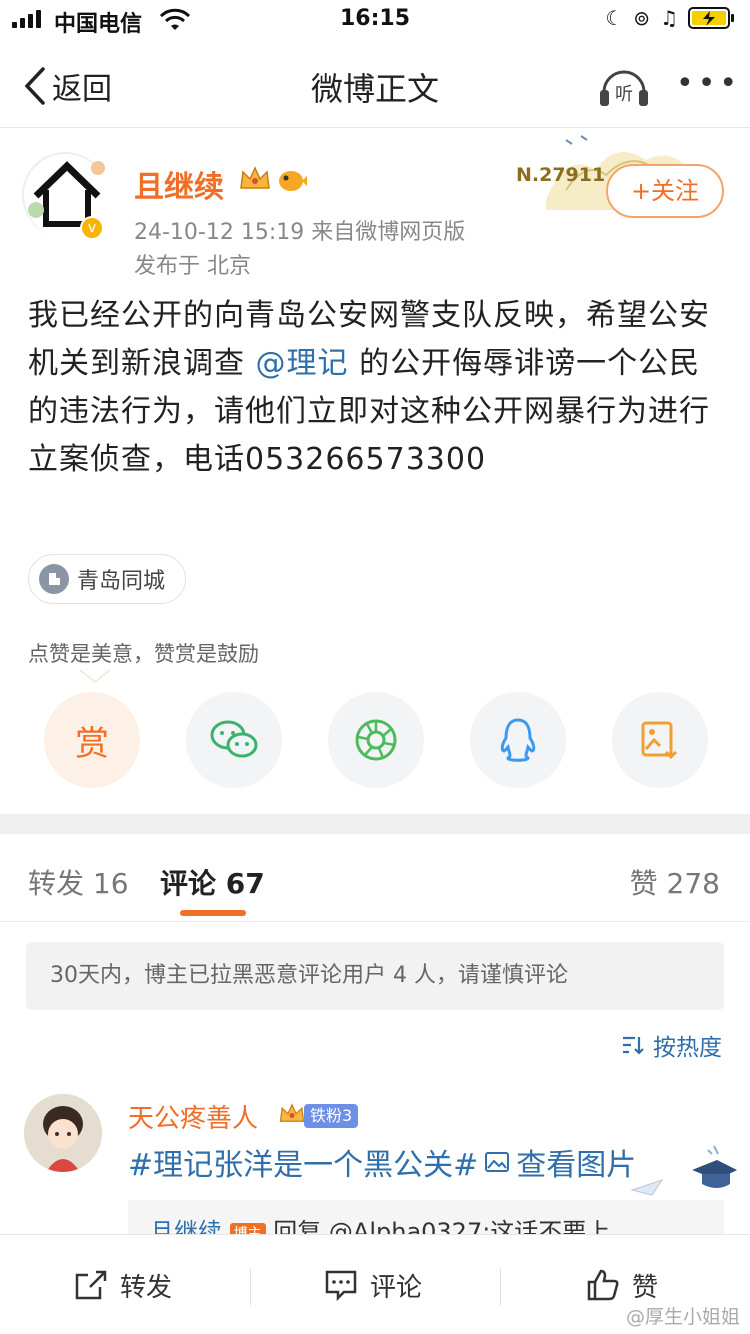  Describe the element at coordinates (188, 883) in the screenshot. I see `tab-comment-label: 评论` at that location.